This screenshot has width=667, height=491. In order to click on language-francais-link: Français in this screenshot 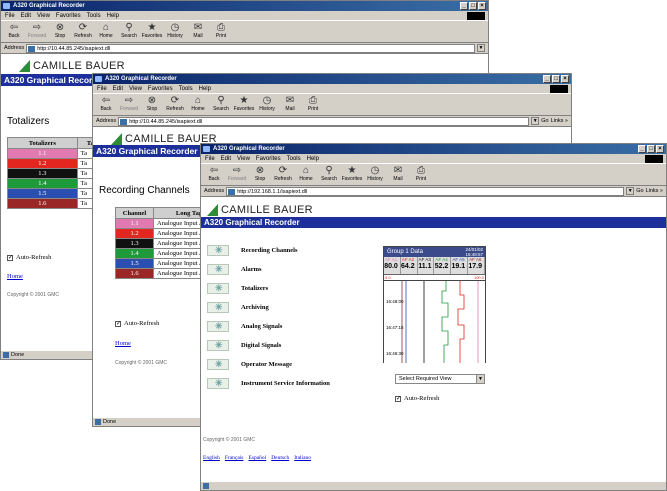, I will do `click(234, 458)`.